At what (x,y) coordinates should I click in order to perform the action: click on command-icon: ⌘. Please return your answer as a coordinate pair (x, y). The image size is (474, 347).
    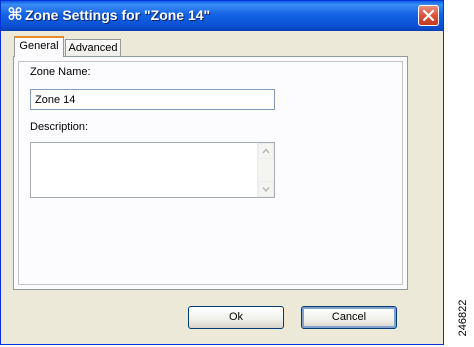
    Looking at the image, I should click on (15, 15).